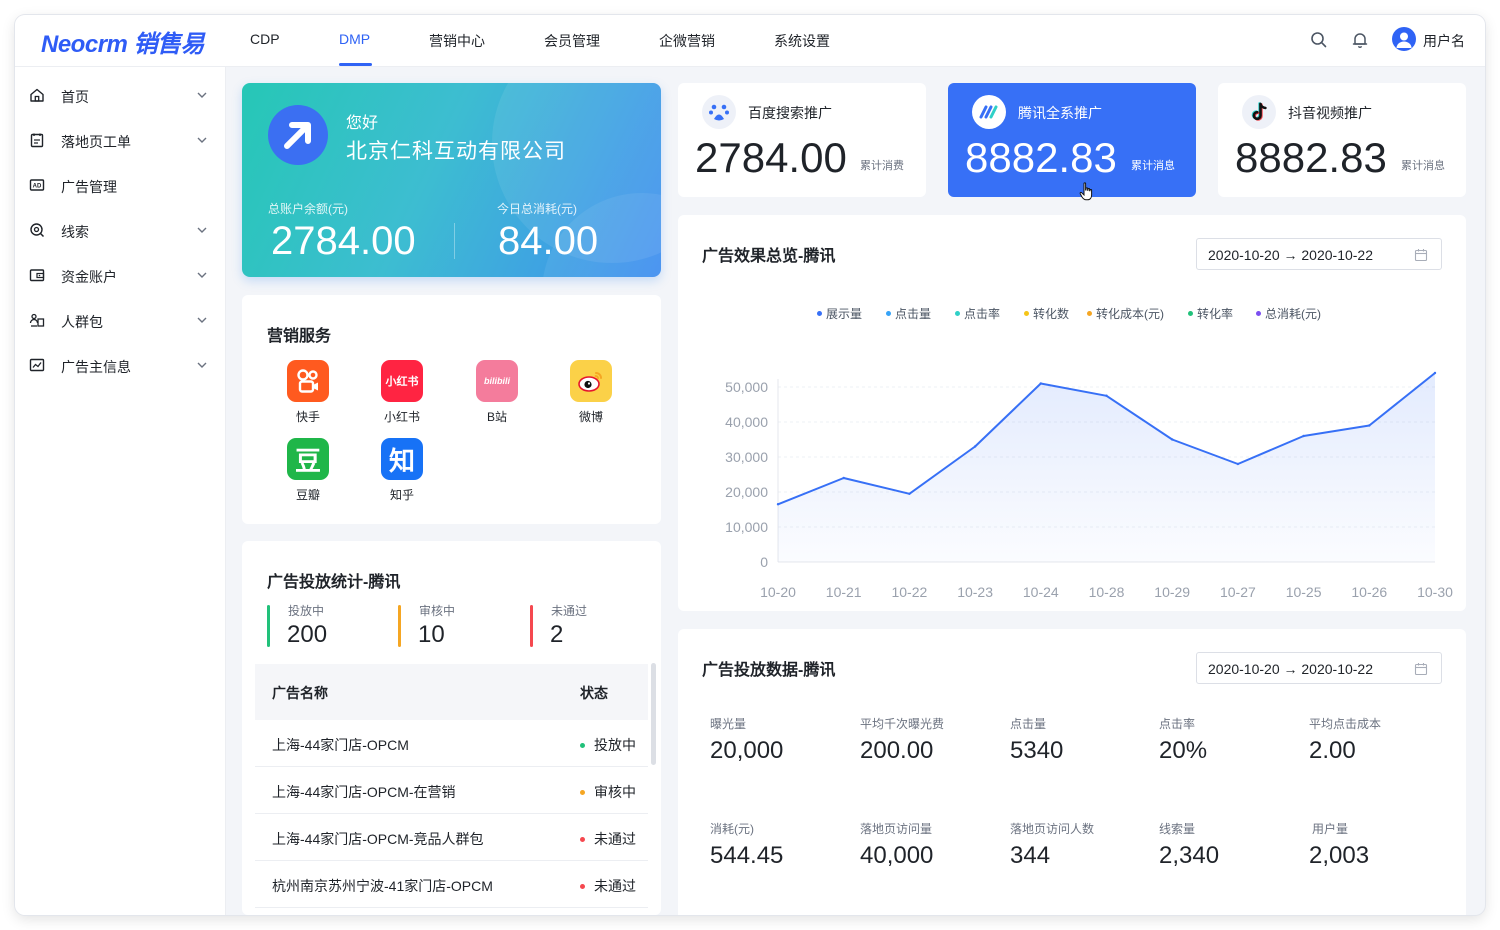 Image resolution: width=1500 pixels, height=930 pixels. What do you see at coordinates (497, 392) in the screenshot?
I see `service-bilibili: bilibili B站` at bounding box center [497, 392].